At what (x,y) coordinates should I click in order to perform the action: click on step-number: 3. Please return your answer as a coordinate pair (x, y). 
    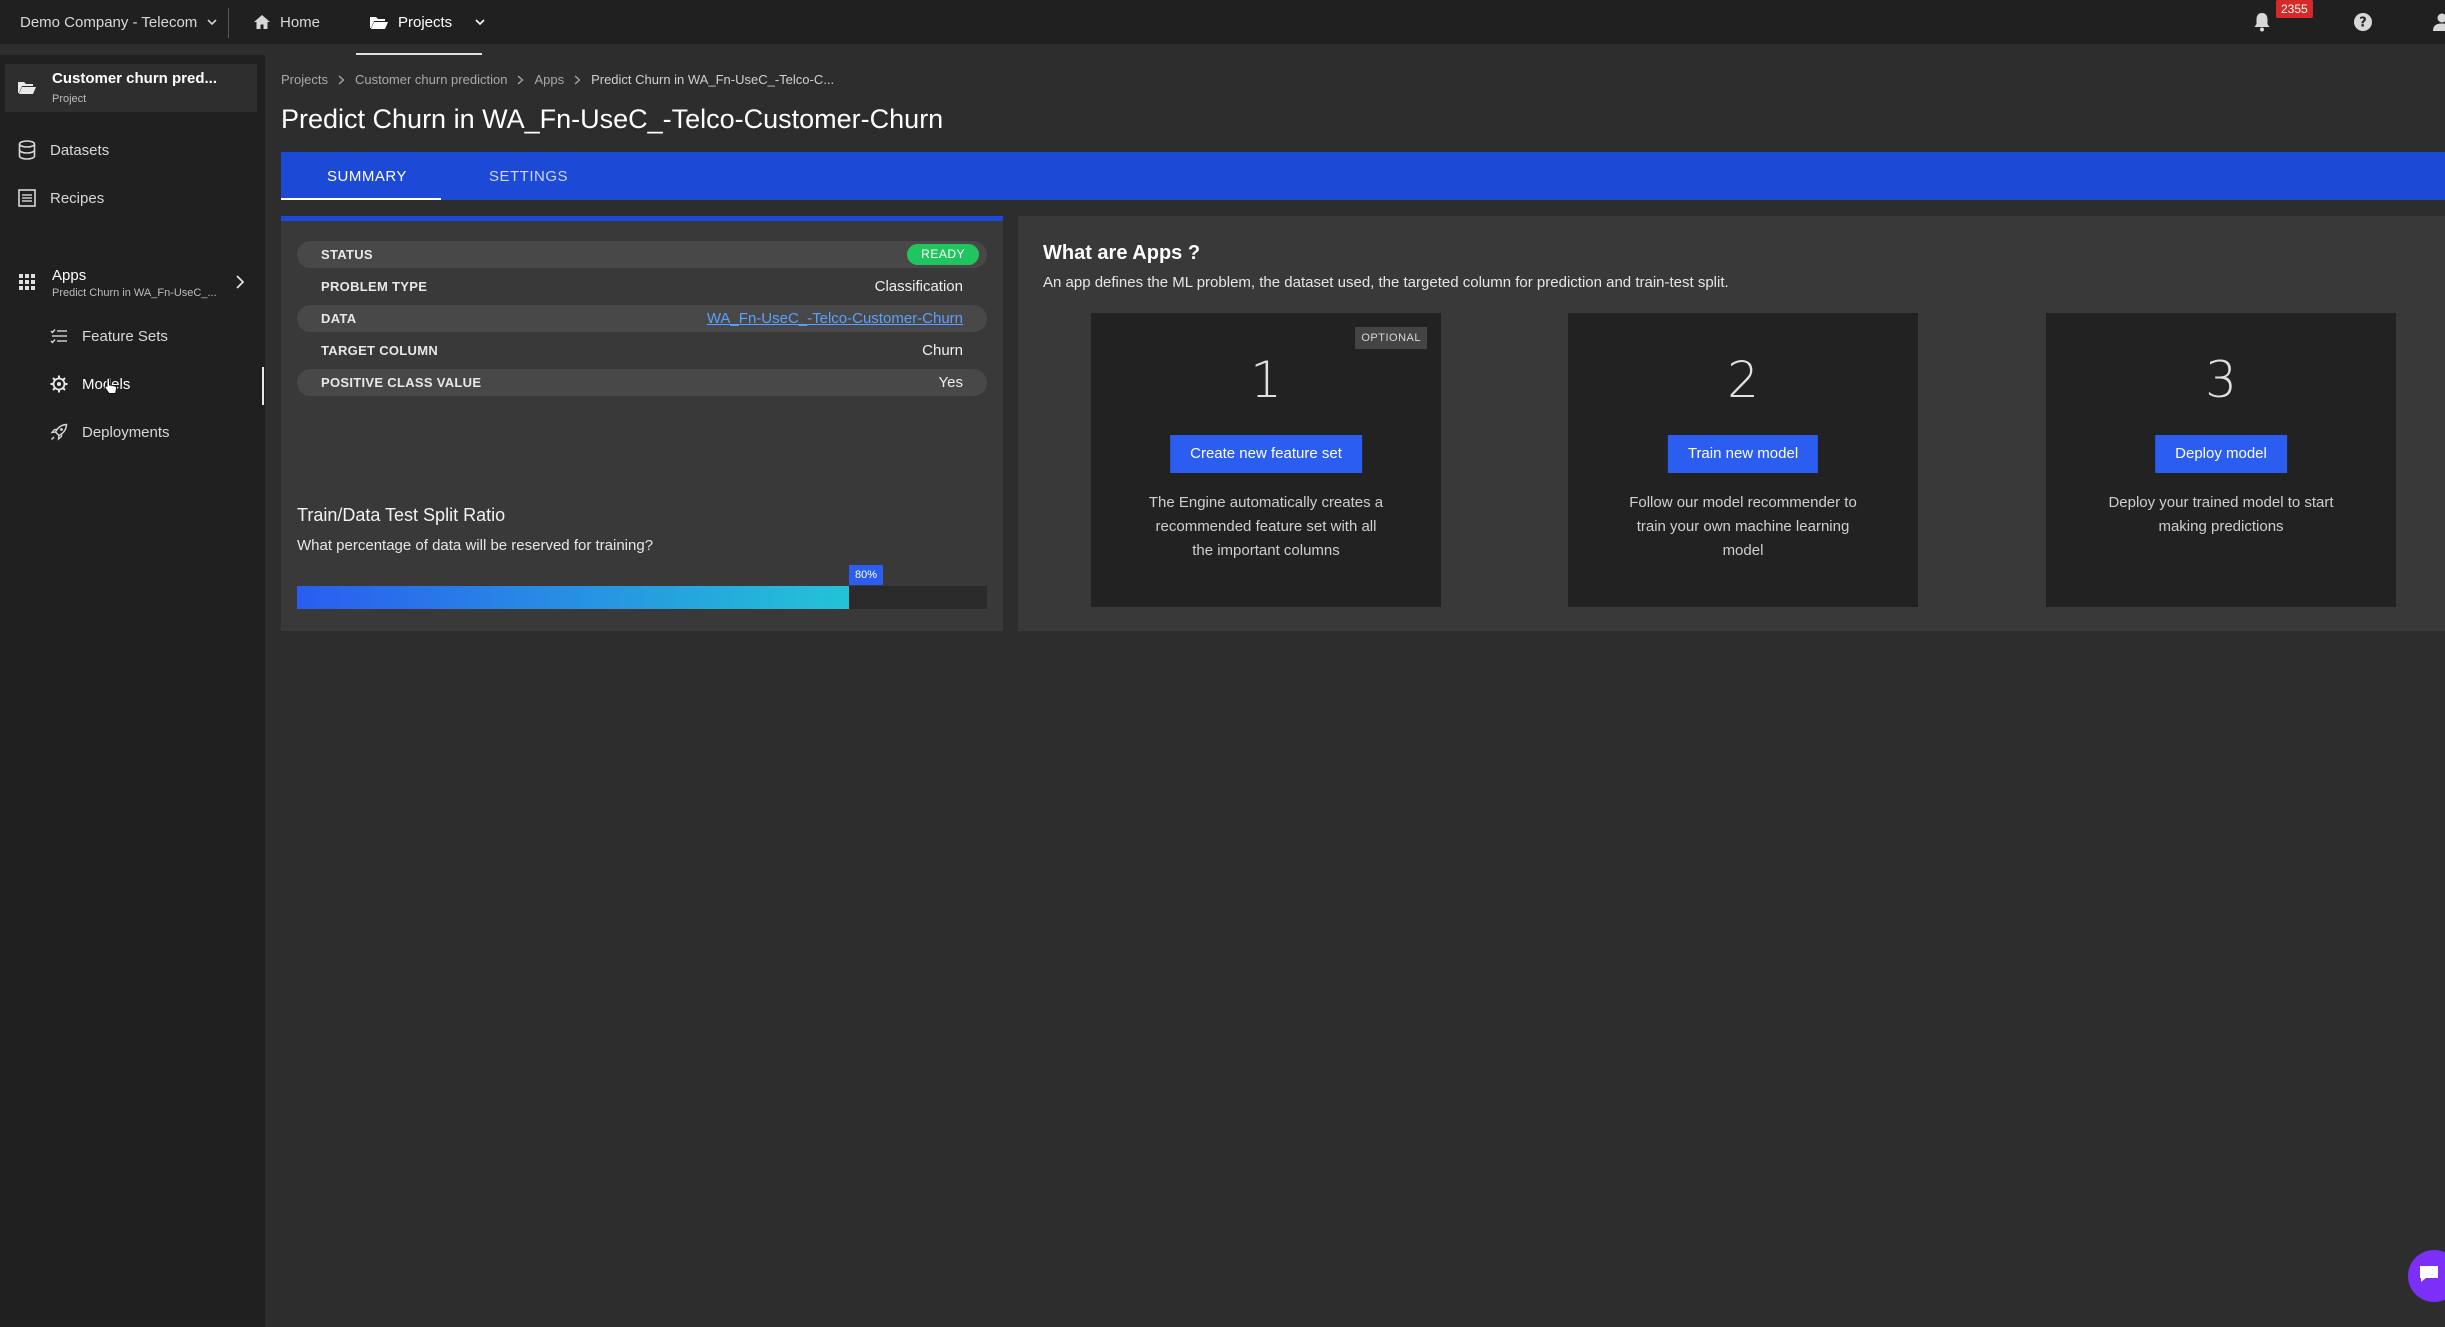
    Looking at the image, I should click on (2221, 380).